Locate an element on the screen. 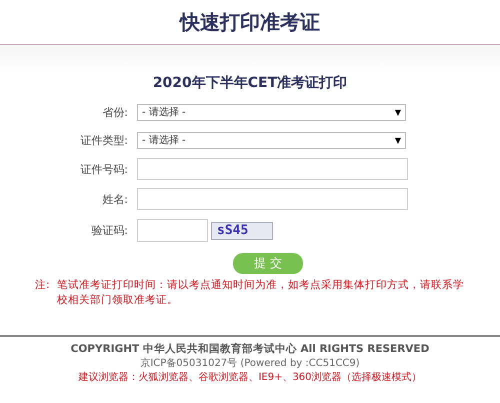 The height and width of the screenshot is (403, 500). browser-advice: 建议浏览器：火狐浏览器、谷歌浏览器、IE9+、360浏览器（选择极速模式） is located at coordinates (250, 378).